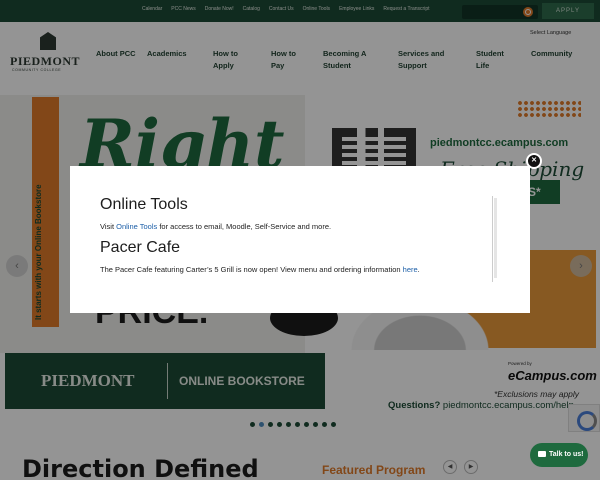 This screenshot has width=600, height=480. Describe the element at coordinates (410, 269) in the screenshot. I see `pacer-cafe-link: here` at that location.